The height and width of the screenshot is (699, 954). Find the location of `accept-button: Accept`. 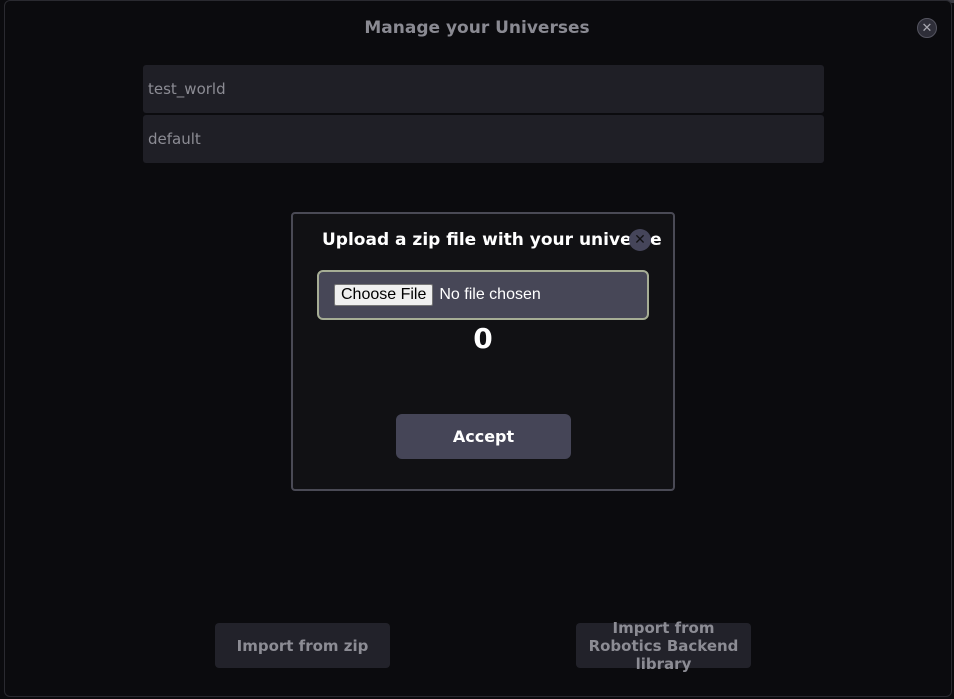

accept-button: Accept is located at coordinates (483, 436).